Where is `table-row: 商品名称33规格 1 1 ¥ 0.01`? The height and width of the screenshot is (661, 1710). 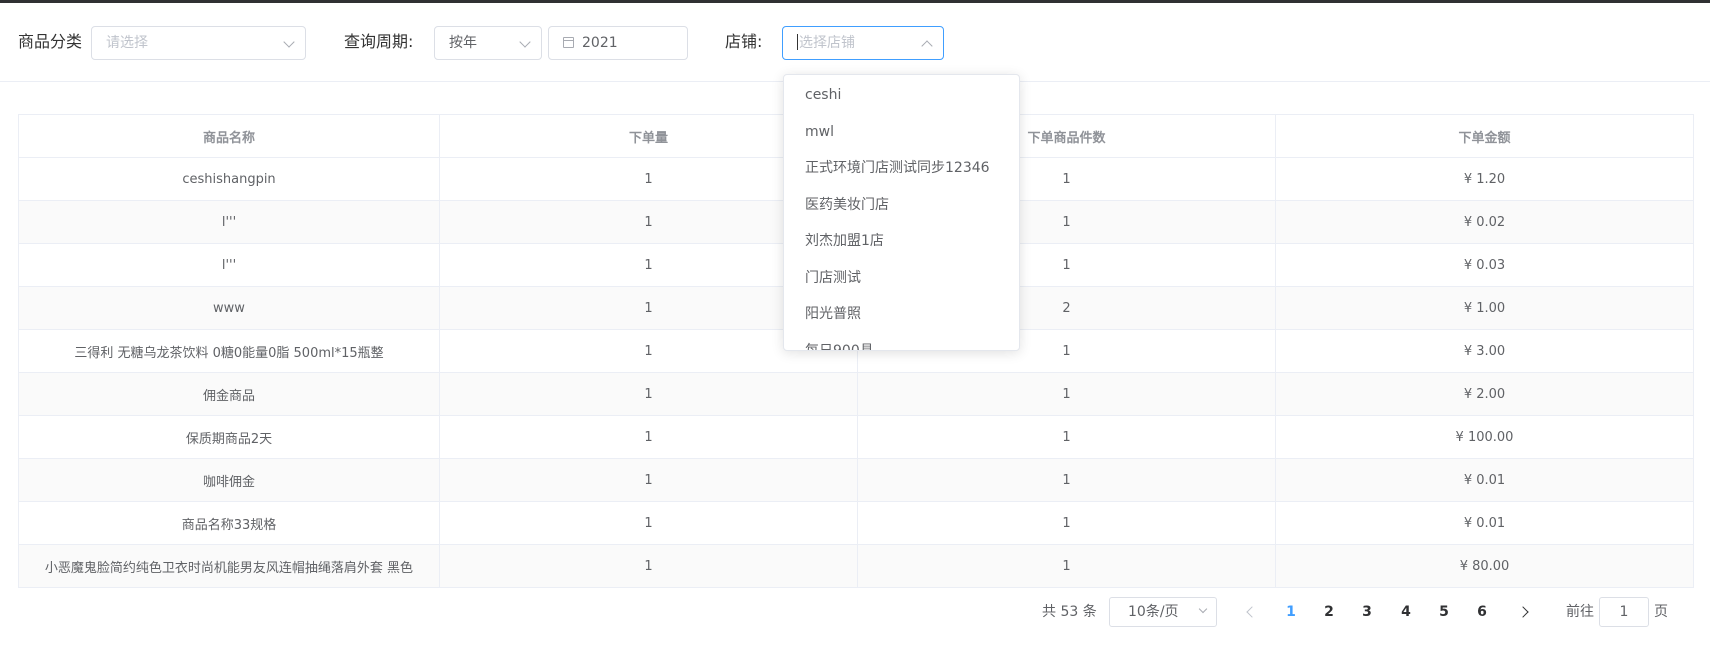 table-row: 商品名称33规格 1 1 ¥ 0.01 is located at coordinates (856, 523).